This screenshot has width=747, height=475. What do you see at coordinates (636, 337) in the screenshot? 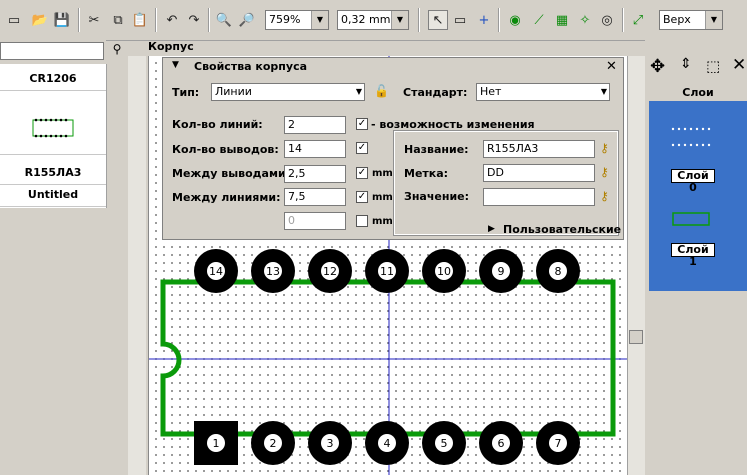
I see `scroll-thumb` at bounding box center [636, 337].